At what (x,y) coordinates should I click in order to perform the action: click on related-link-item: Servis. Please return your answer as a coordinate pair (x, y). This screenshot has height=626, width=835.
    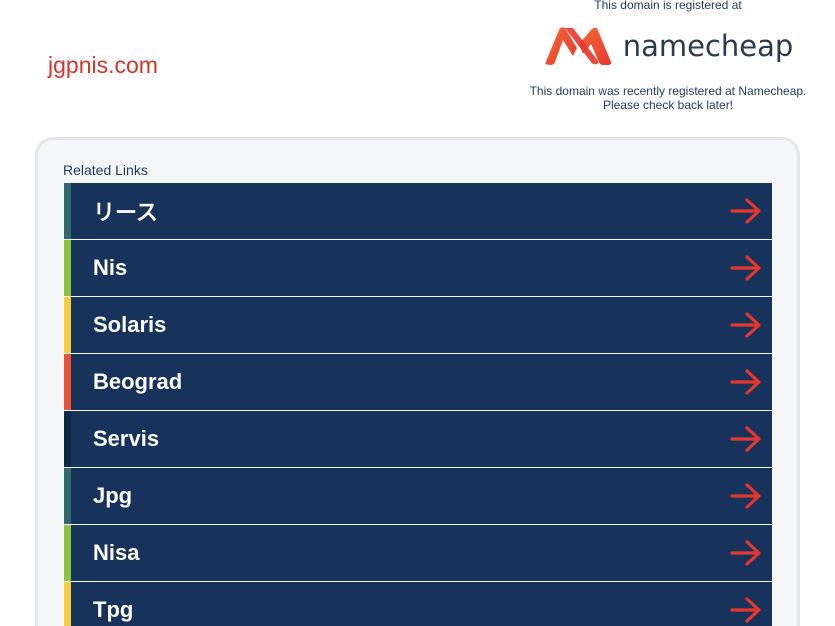
    Looking at the image, I should click on (418, 439).